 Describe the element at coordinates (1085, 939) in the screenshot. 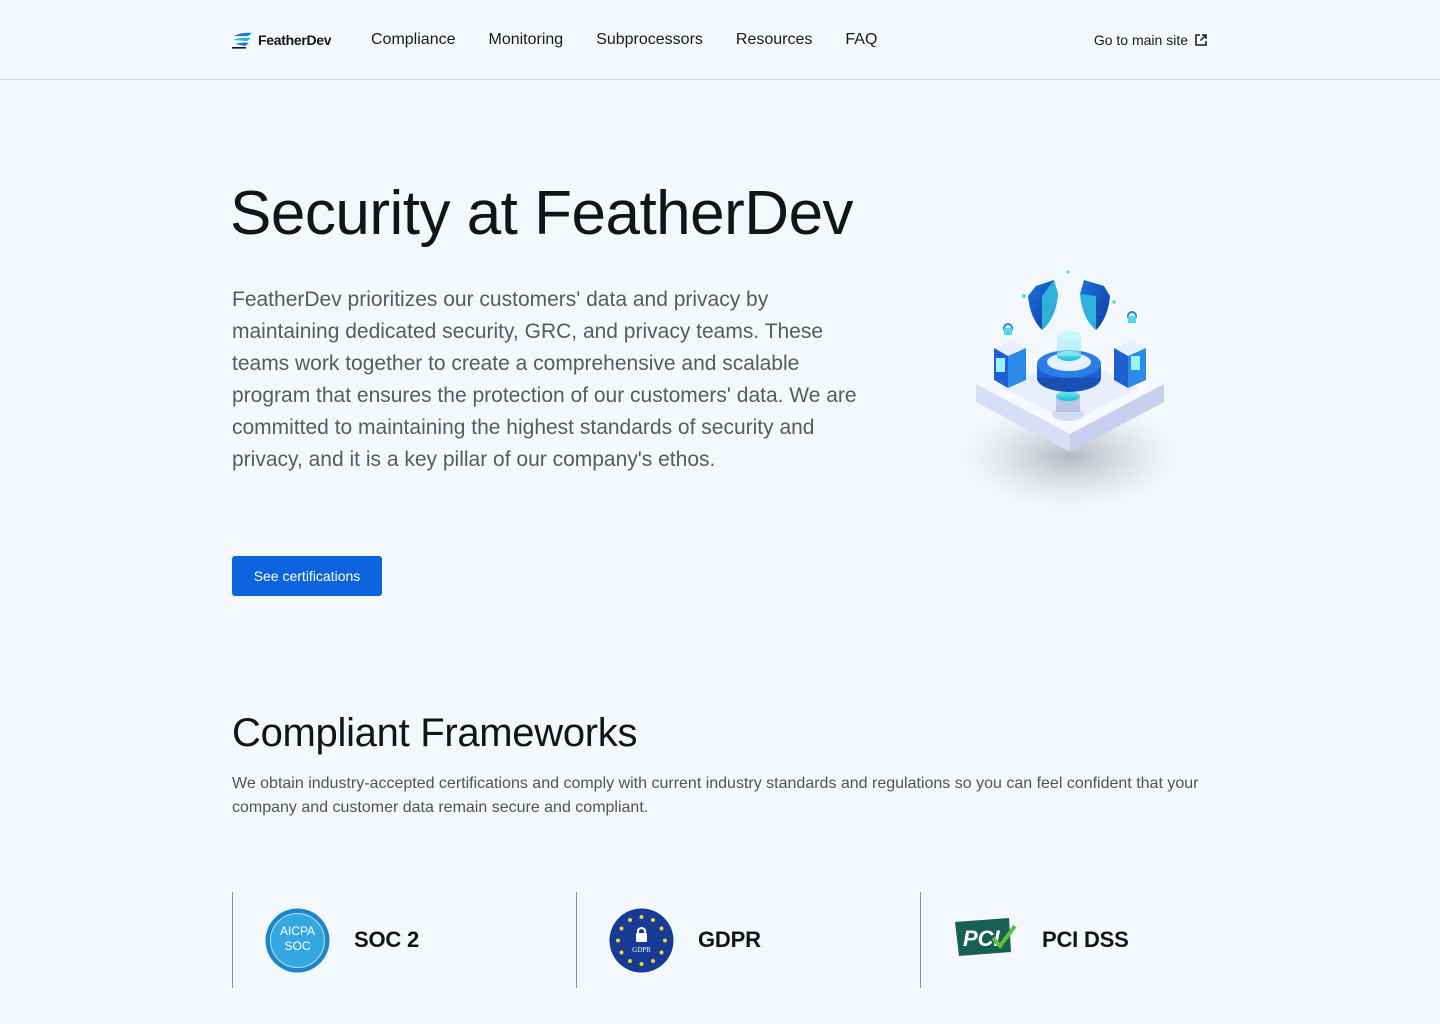

I see `framework-name: PCI DSS` at that location.